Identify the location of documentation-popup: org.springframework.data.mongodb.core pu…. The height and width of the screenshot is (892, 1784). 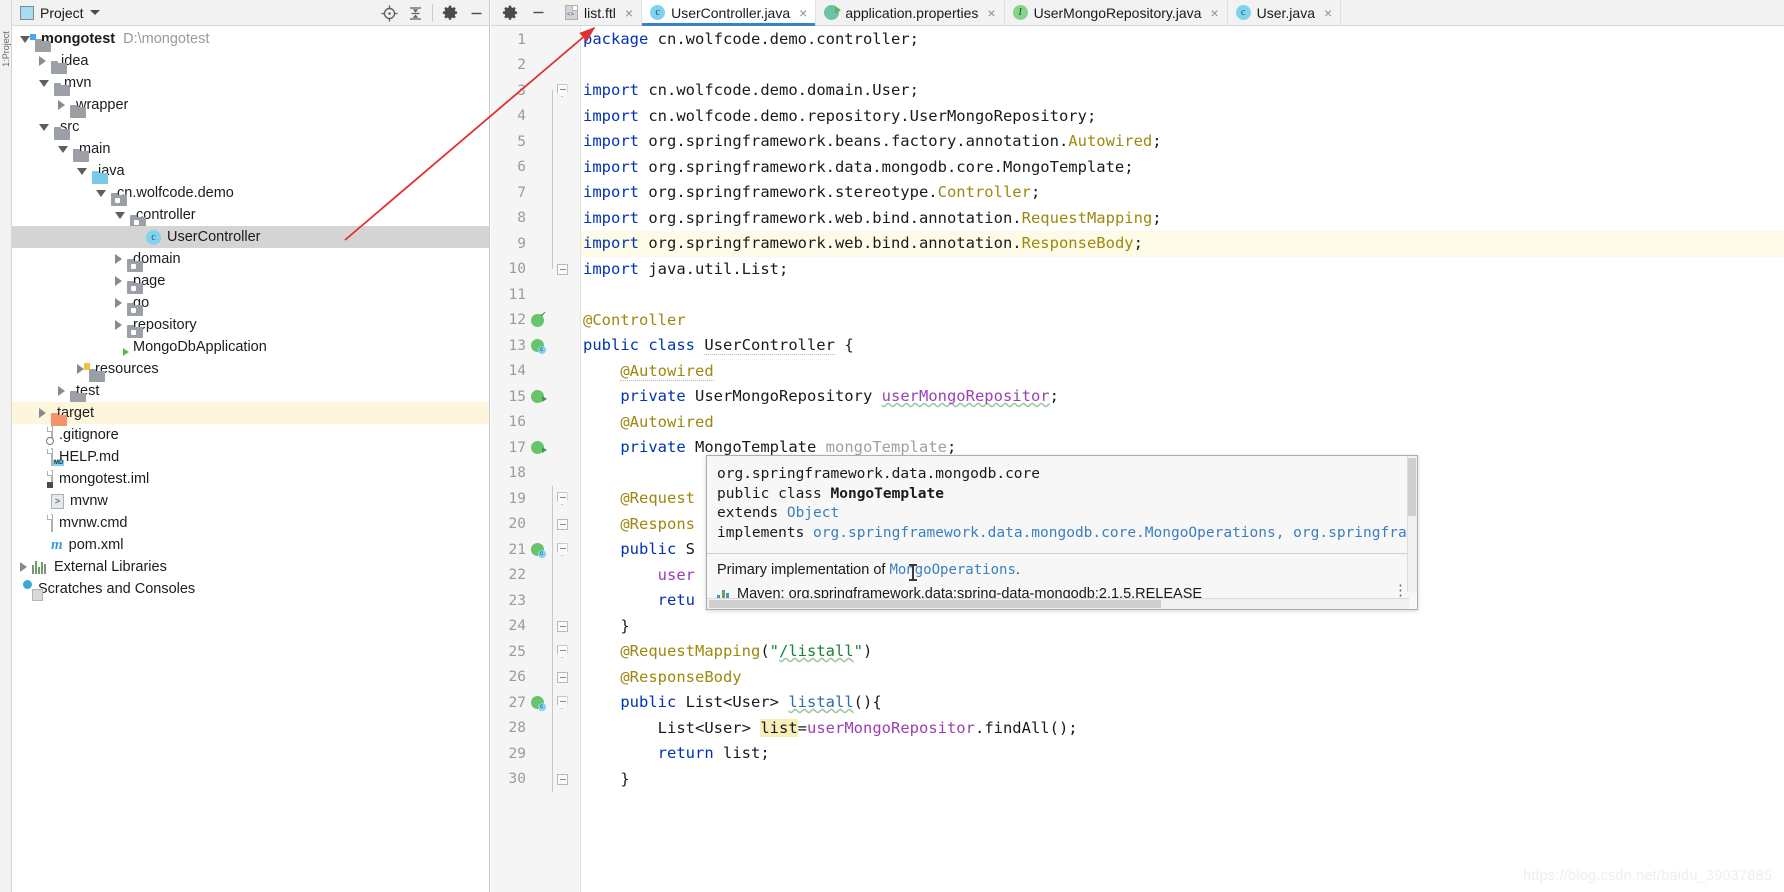
(1062, 532).